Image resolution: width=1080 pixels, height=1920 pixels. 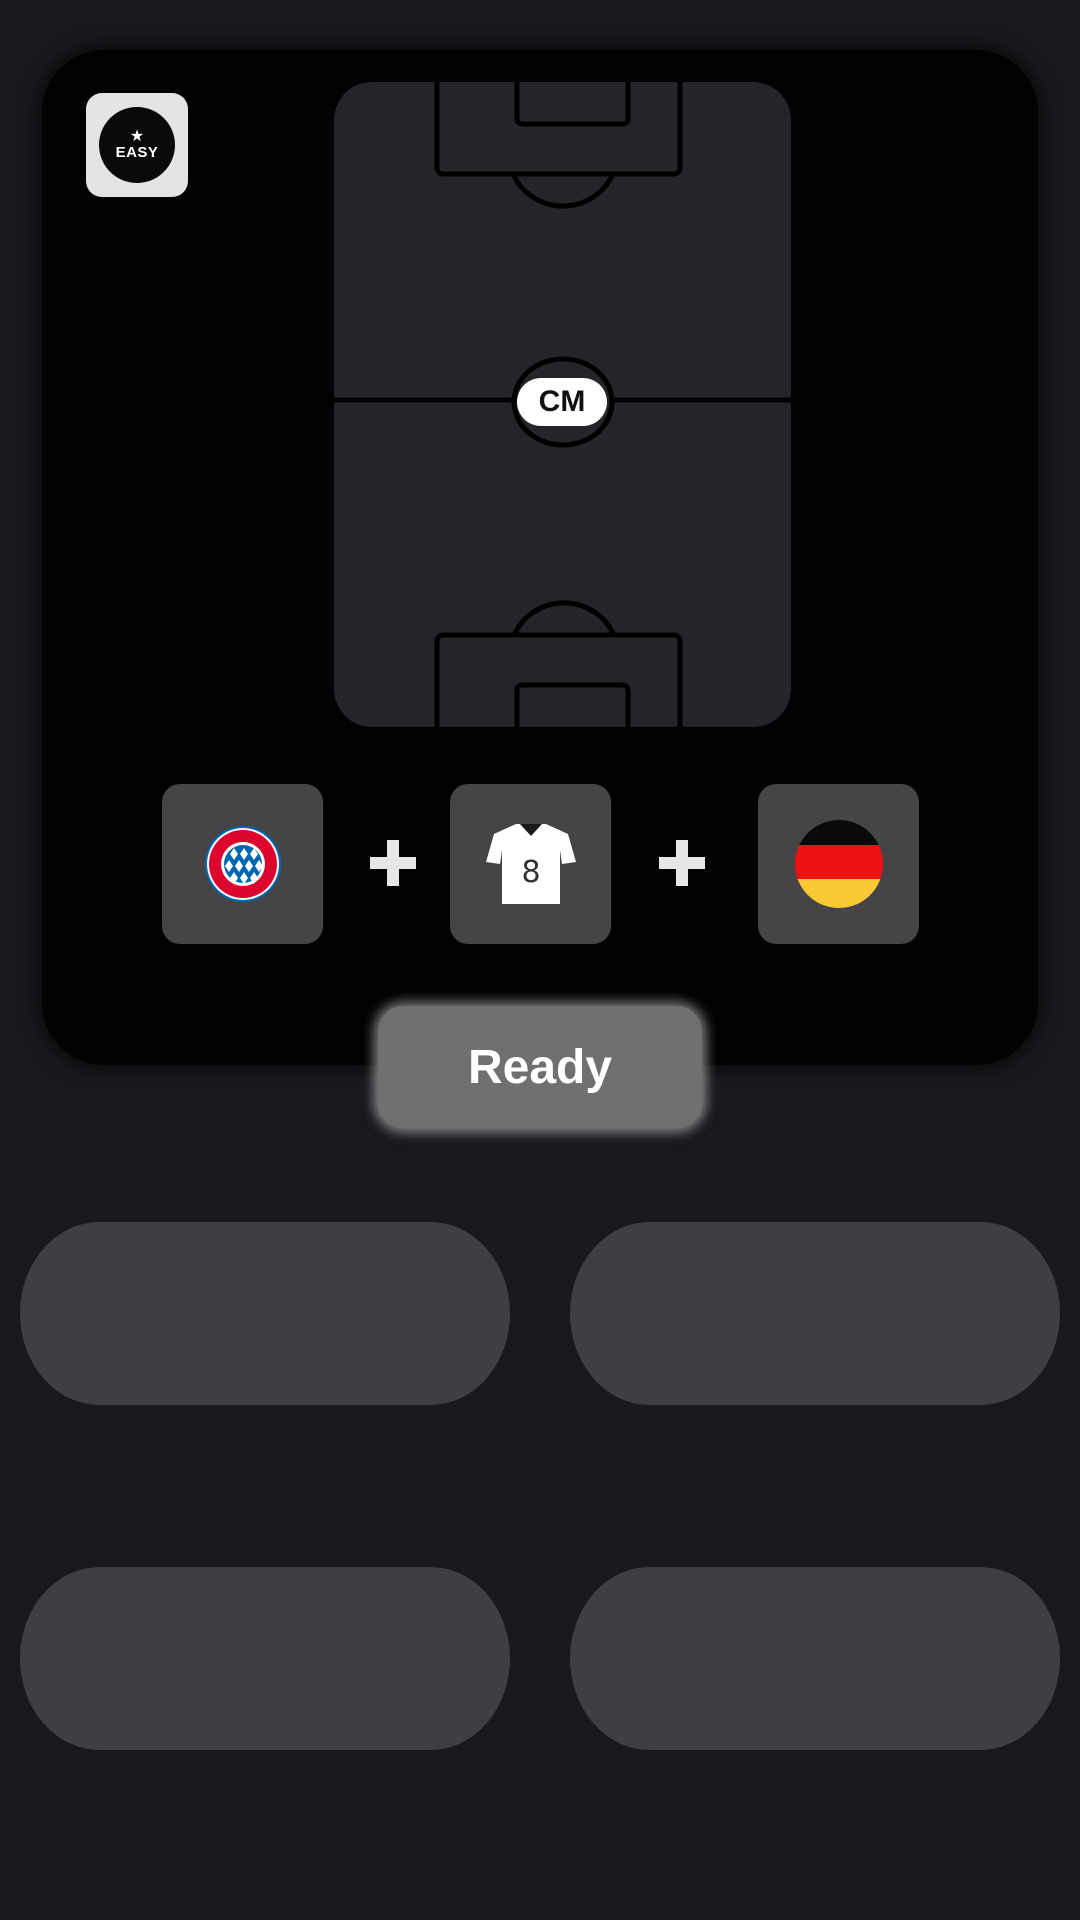 What do you see at coordinates (540, 1067) in the screenshot?
I see `ready-button: Ready` at bounding box center [540, 1067].